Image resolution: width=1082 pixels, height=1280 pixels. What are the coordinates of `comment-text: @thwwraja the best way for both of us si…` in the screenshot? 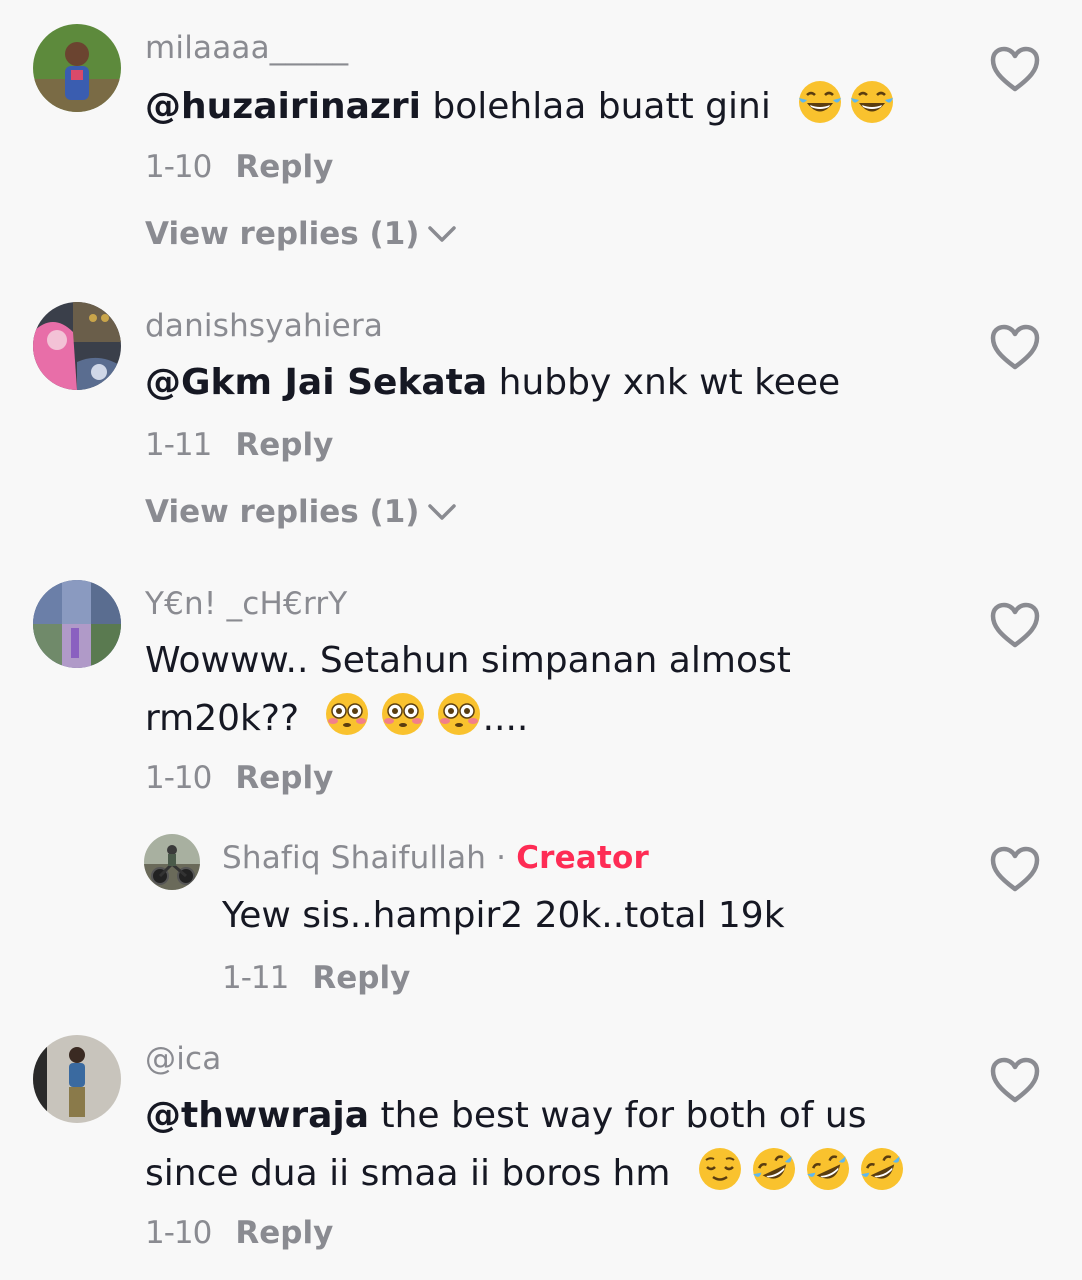 It's located at (525, 1145).